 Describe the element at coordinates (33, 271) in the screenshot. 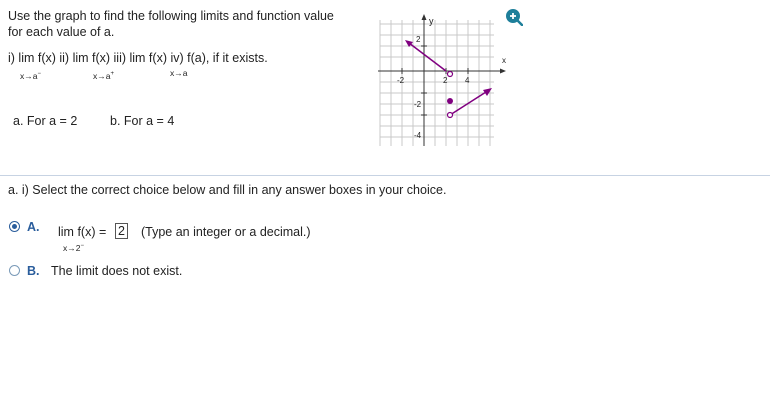

I see `choice-b-letter: B.` at that location.